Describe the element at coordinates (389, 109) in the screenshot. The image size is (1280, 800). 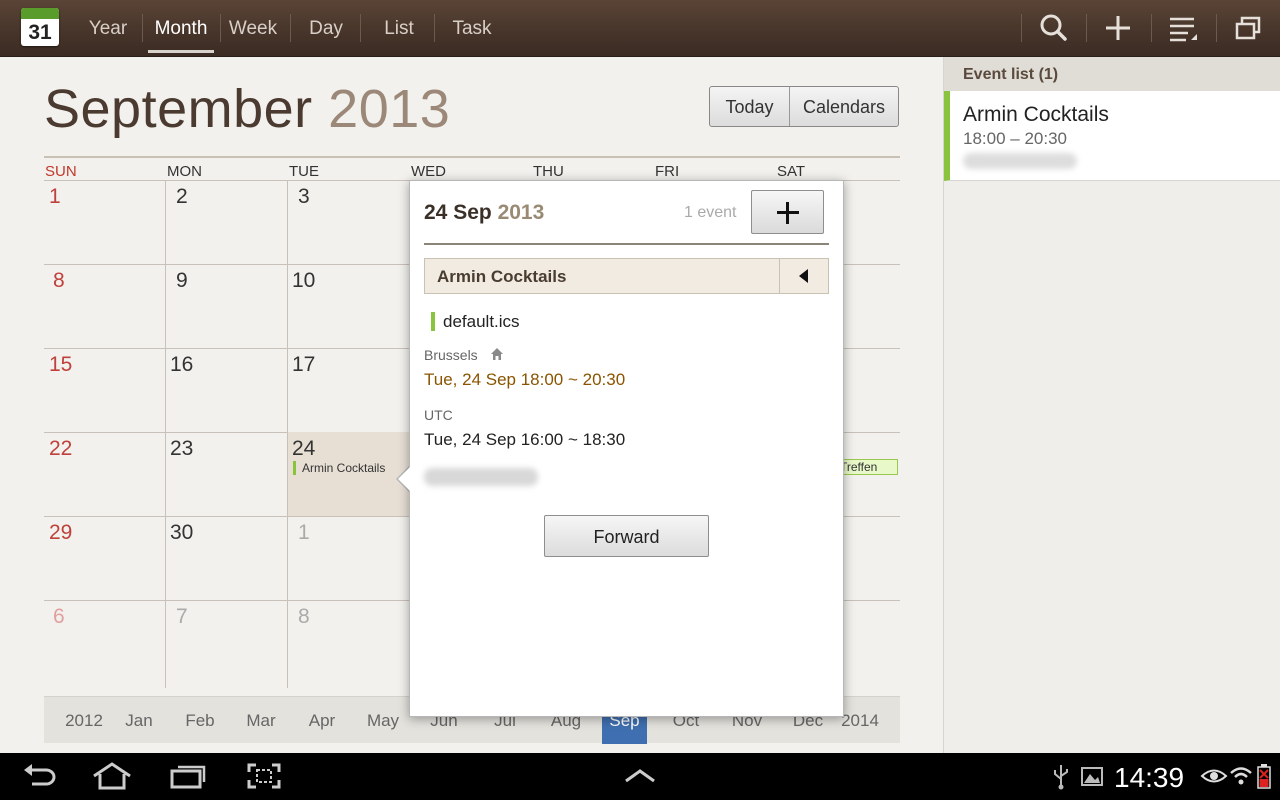
I see `year-label: 2013` at that location.